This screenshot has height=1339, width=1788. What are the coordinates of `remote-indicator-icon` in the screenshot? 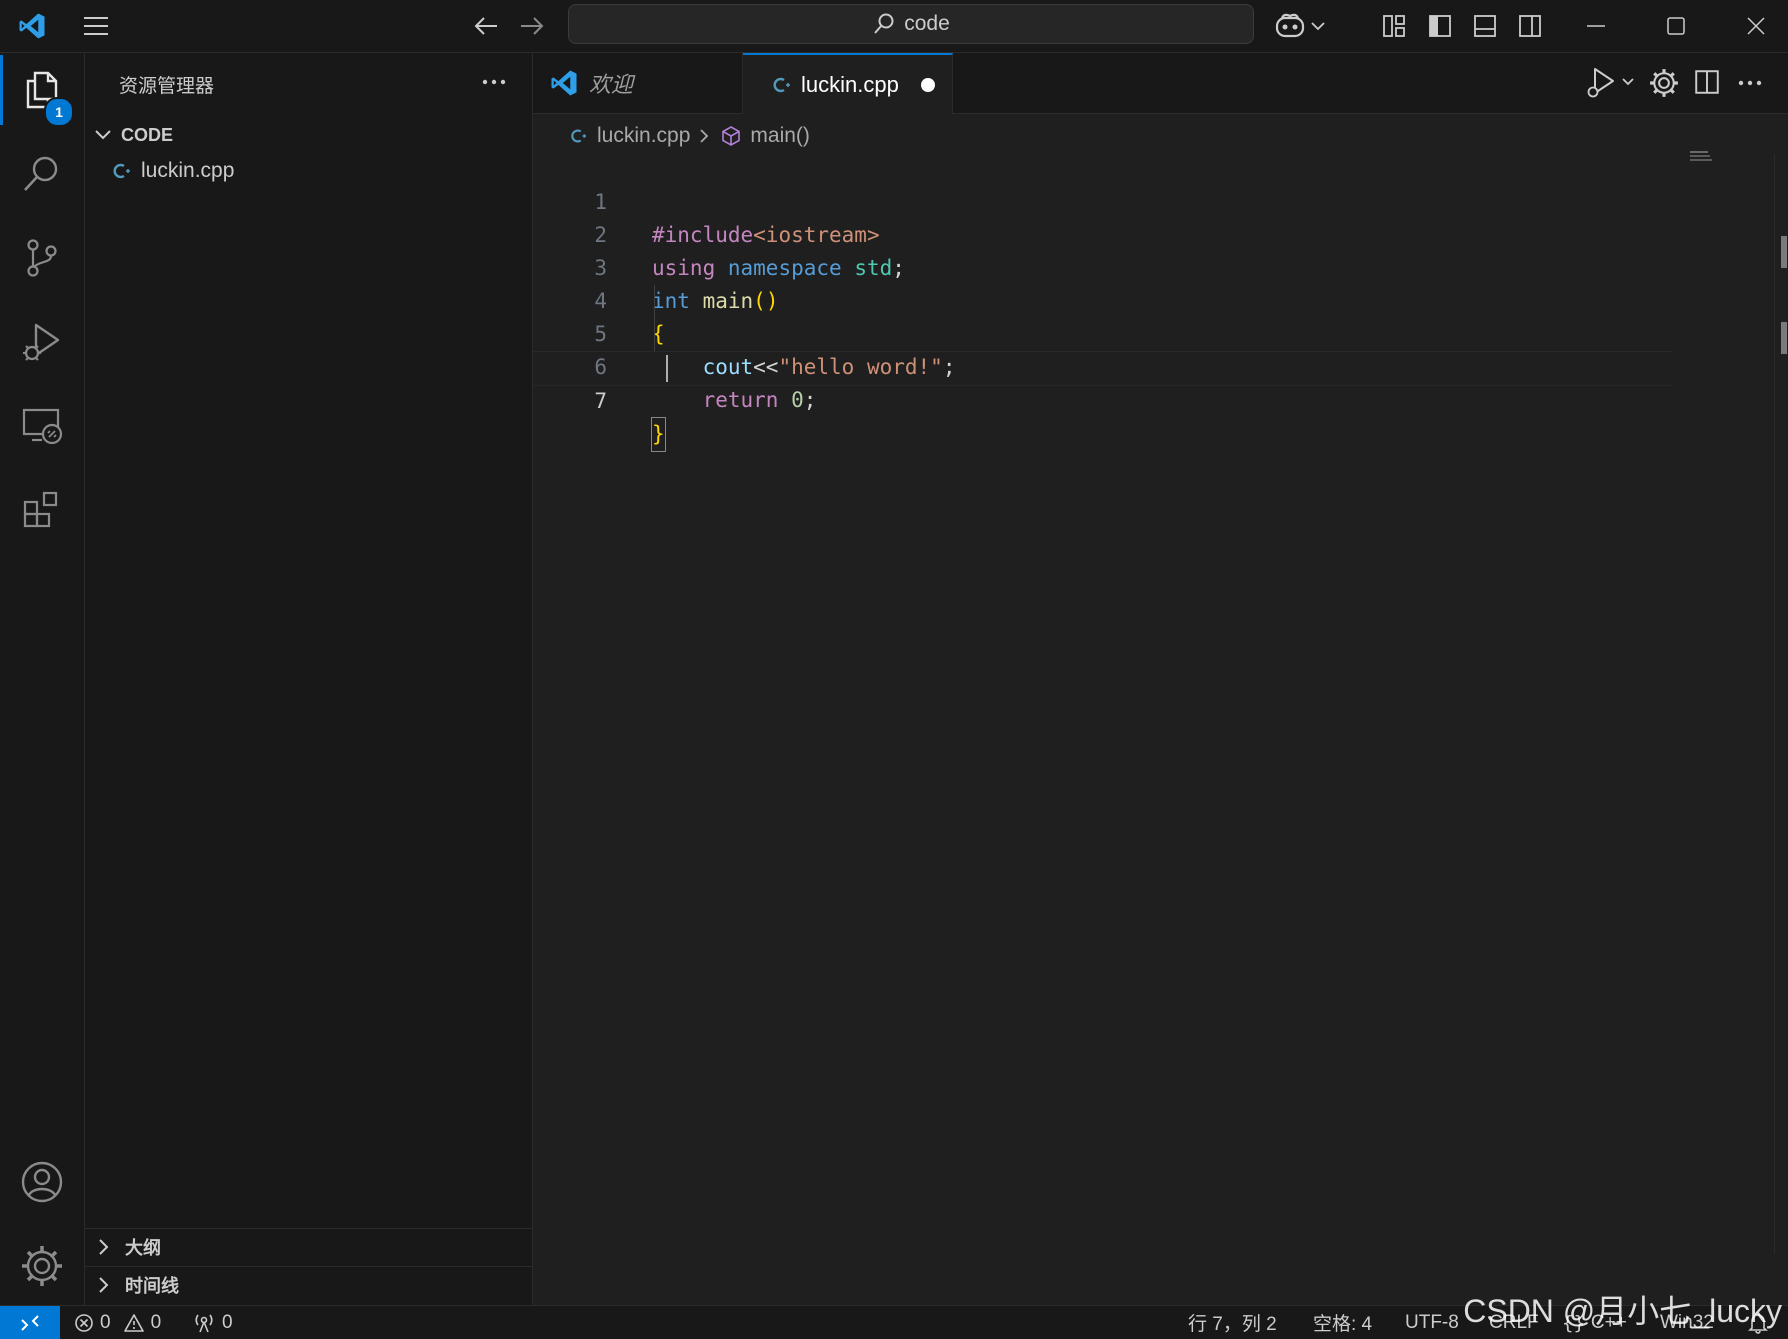 It's located at (30, 1322).